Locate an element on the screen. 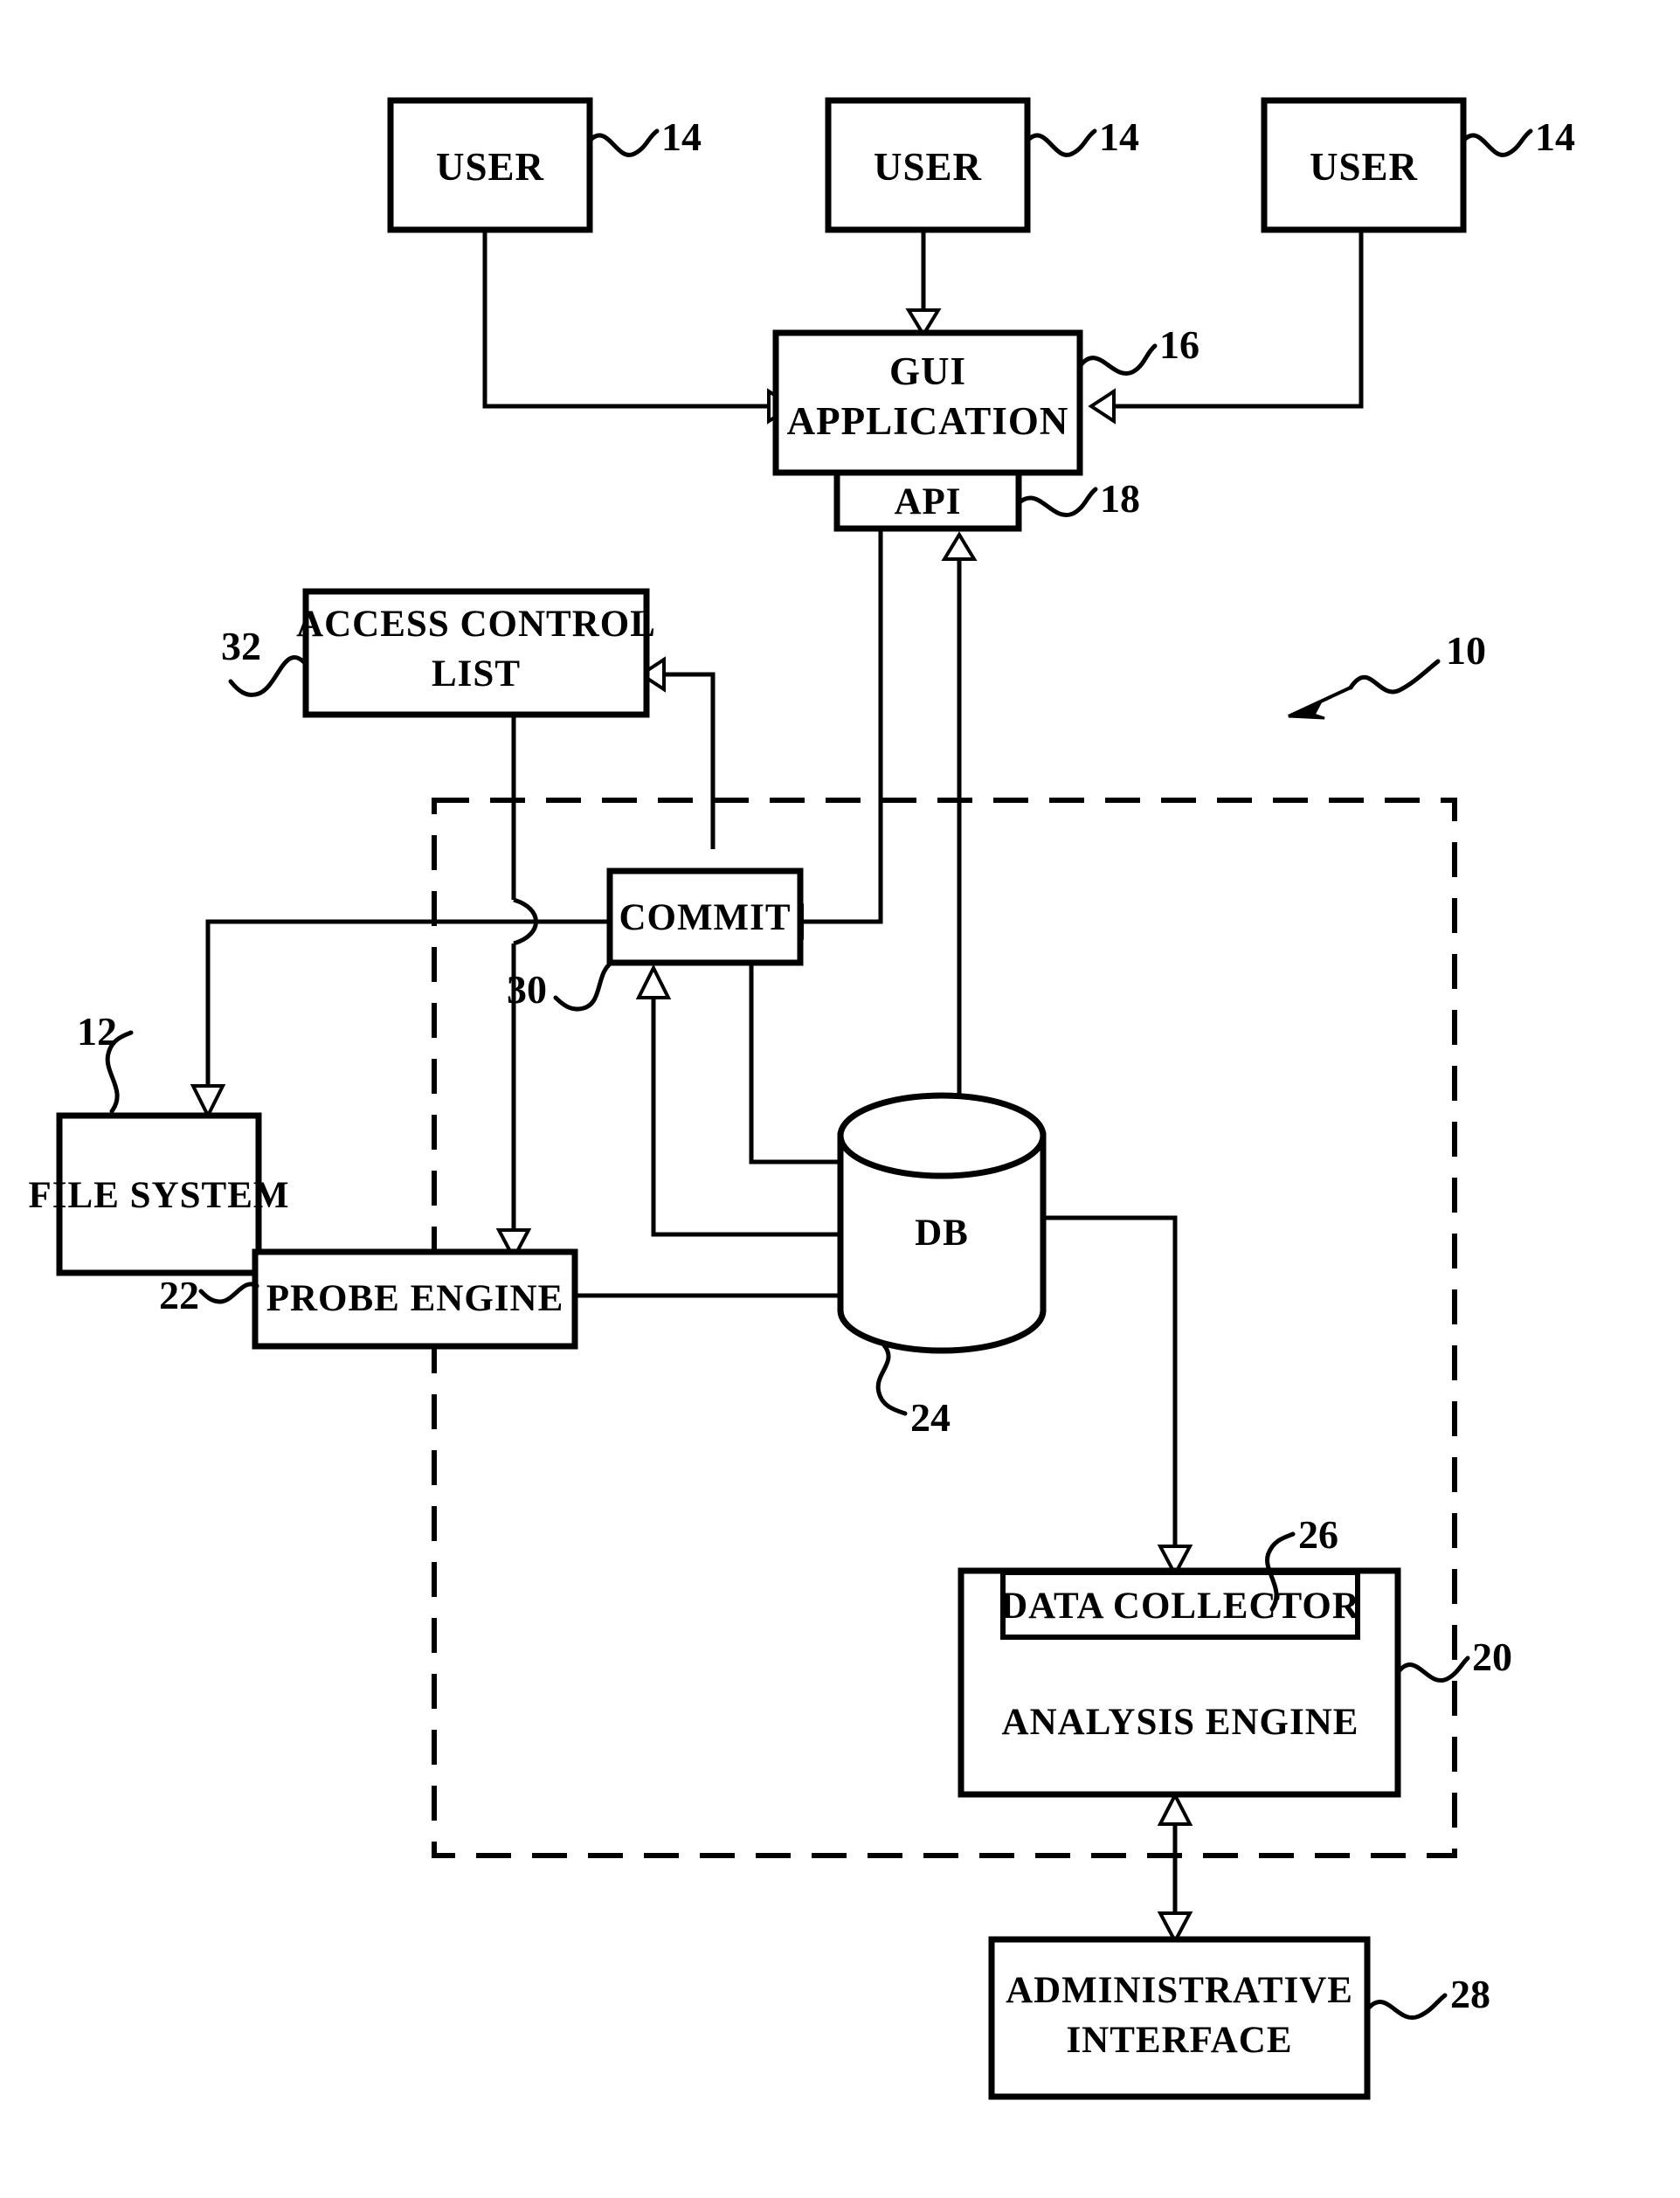 Image resolution: width=1680 pixels, height=2198 pixels. ref-20: 20 is located at coordinates (1492, 1657).